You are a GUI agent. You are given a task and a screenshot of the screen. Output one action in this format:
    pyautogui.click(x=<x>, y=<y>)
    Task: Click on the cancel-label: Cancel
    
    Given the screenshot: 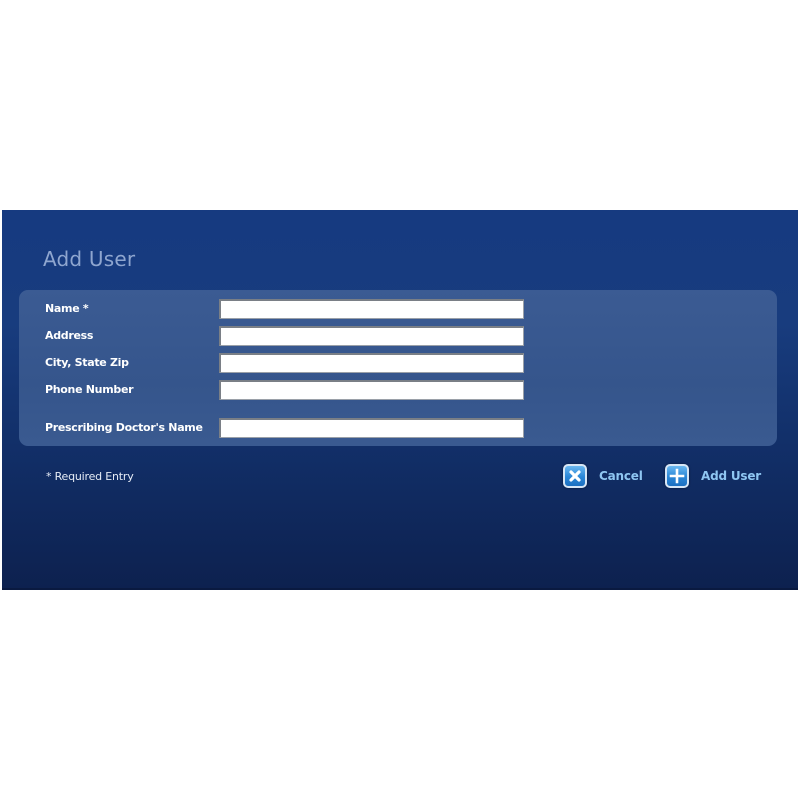 What is the action you would take?
    pyautogui.click(x=621, y=476)
    